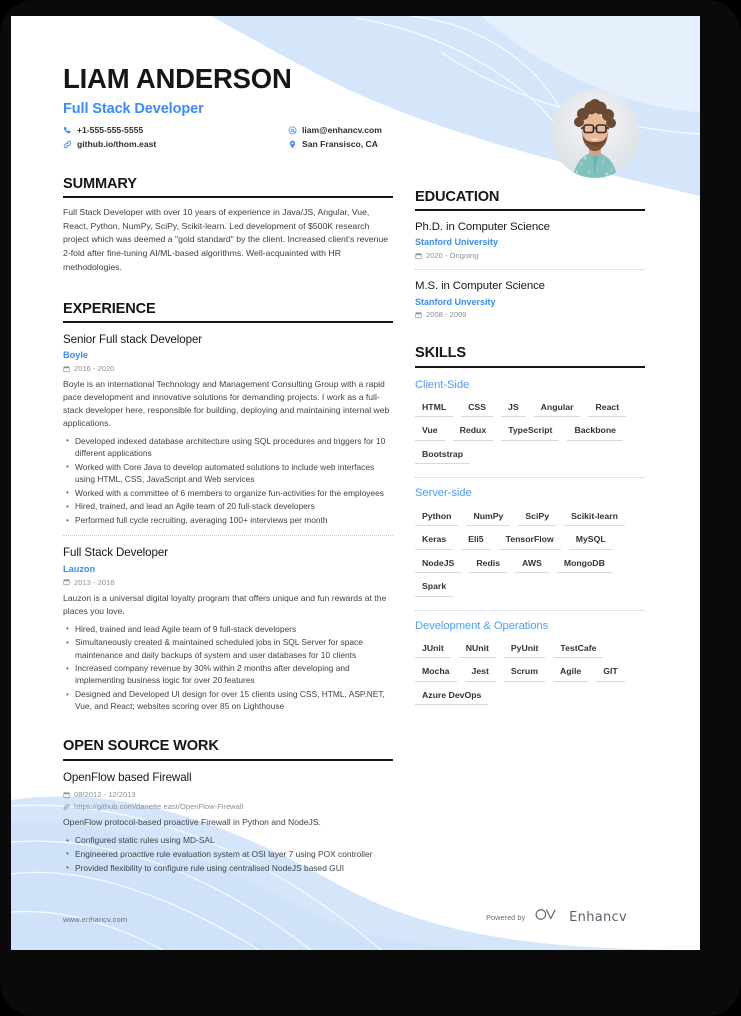  What do you see at coordinates (110, 129) in the screenshot?
I see `contact-phone-text: +1-555-555-5555` at bounding box center [110, 129].